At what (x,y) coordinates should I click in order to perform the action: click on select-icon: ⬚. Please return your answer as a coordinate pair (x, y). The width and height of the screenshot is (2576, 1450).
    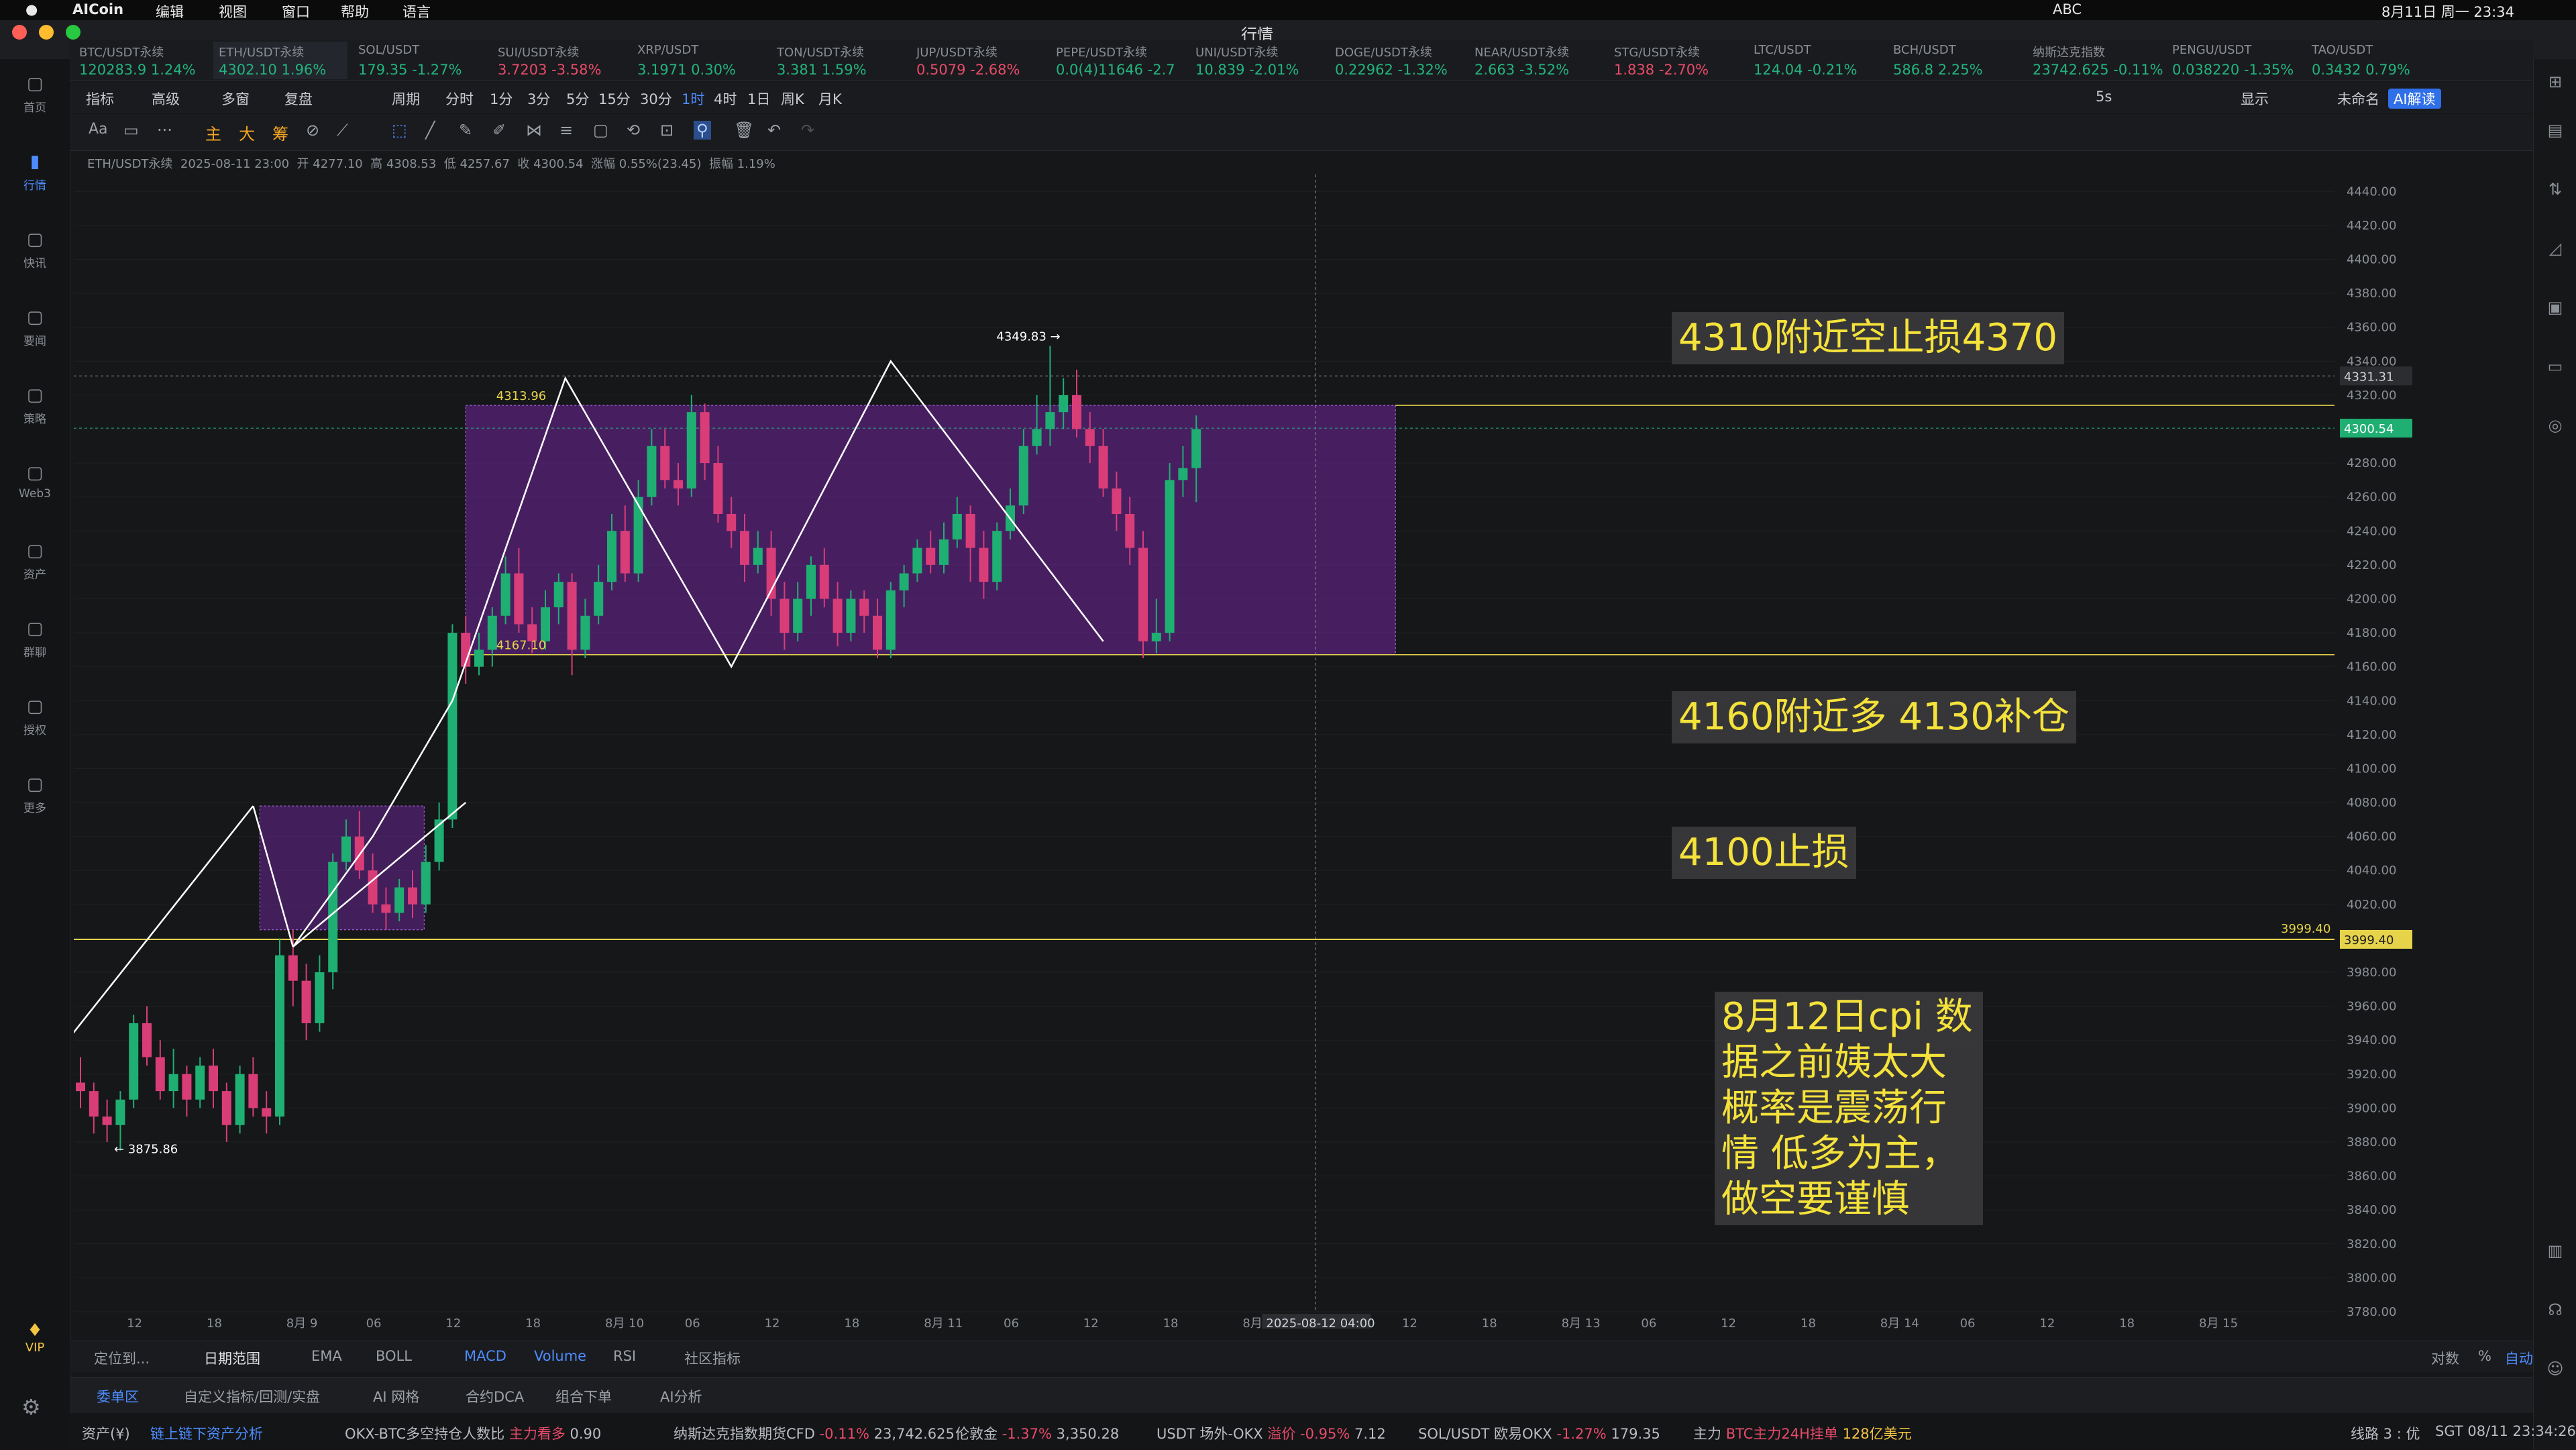
    Looking at the image, I should click on (399, 130).